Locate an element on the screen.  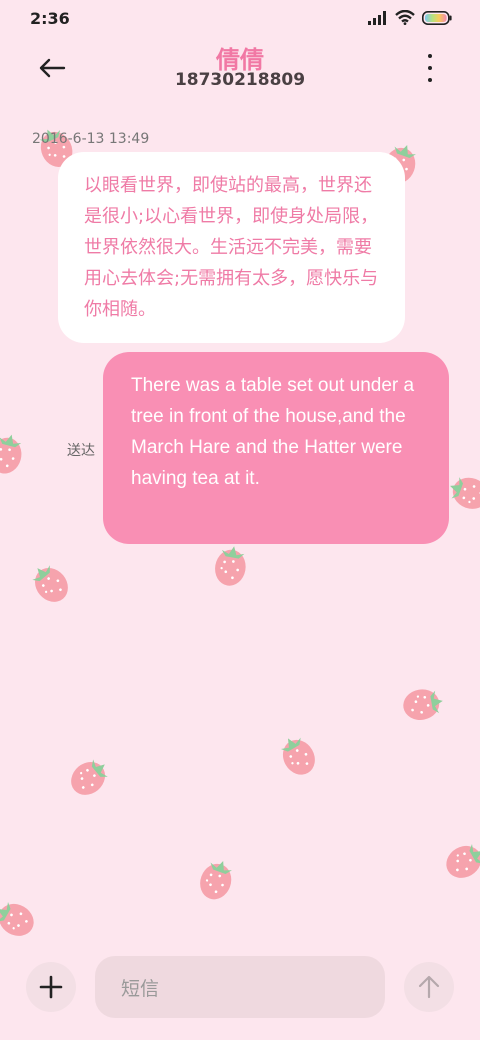
plus-icon is located at coordinates (51, 987).